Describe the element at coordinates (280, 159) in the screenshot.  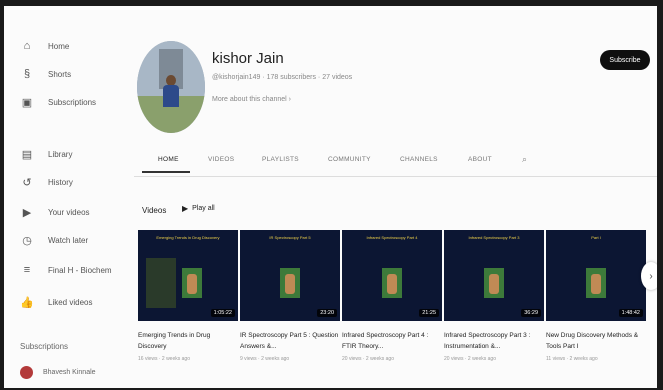
I see `tab-playlists: PLAYLISTS` at that location.